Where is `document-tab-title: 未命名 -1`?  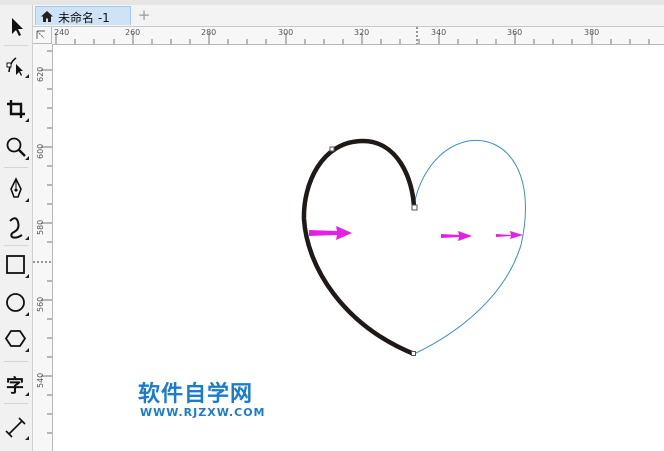 document-tab-title: 未命名 -1 is located at coordinates (84, 18).